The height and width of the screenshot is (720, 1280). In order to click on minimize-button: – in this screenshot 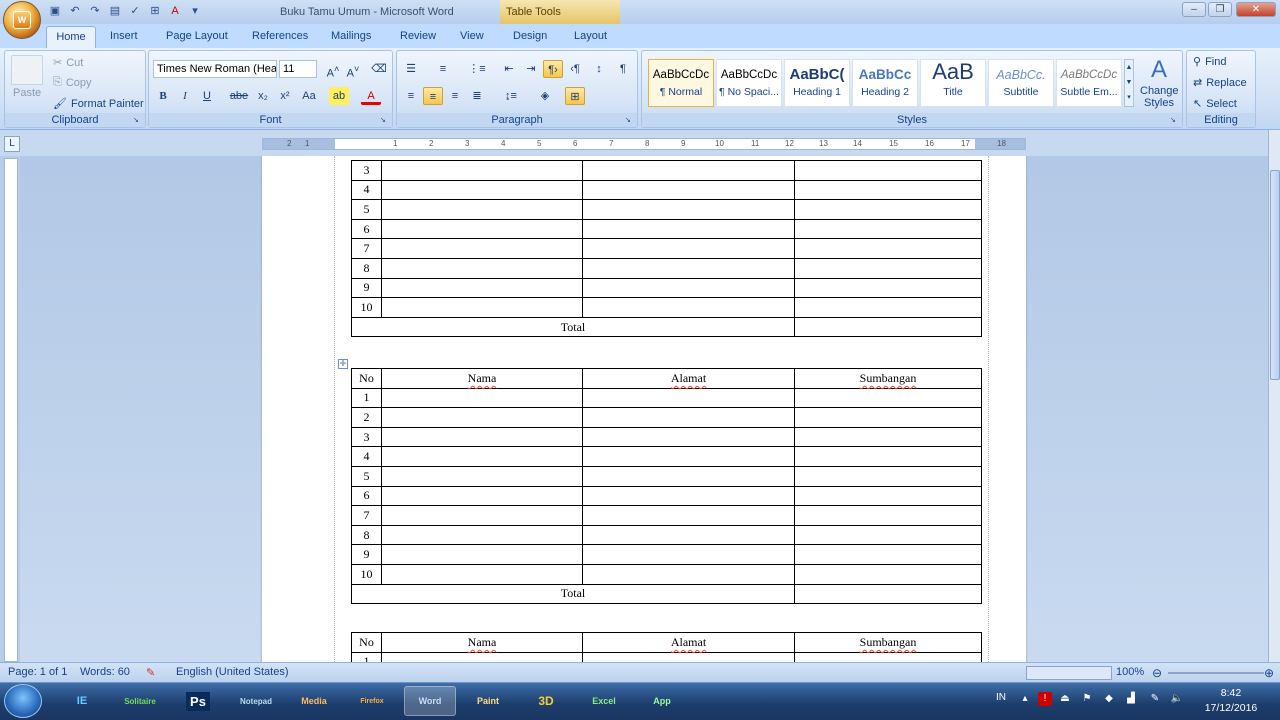, I will do `click(1194, 9)`.